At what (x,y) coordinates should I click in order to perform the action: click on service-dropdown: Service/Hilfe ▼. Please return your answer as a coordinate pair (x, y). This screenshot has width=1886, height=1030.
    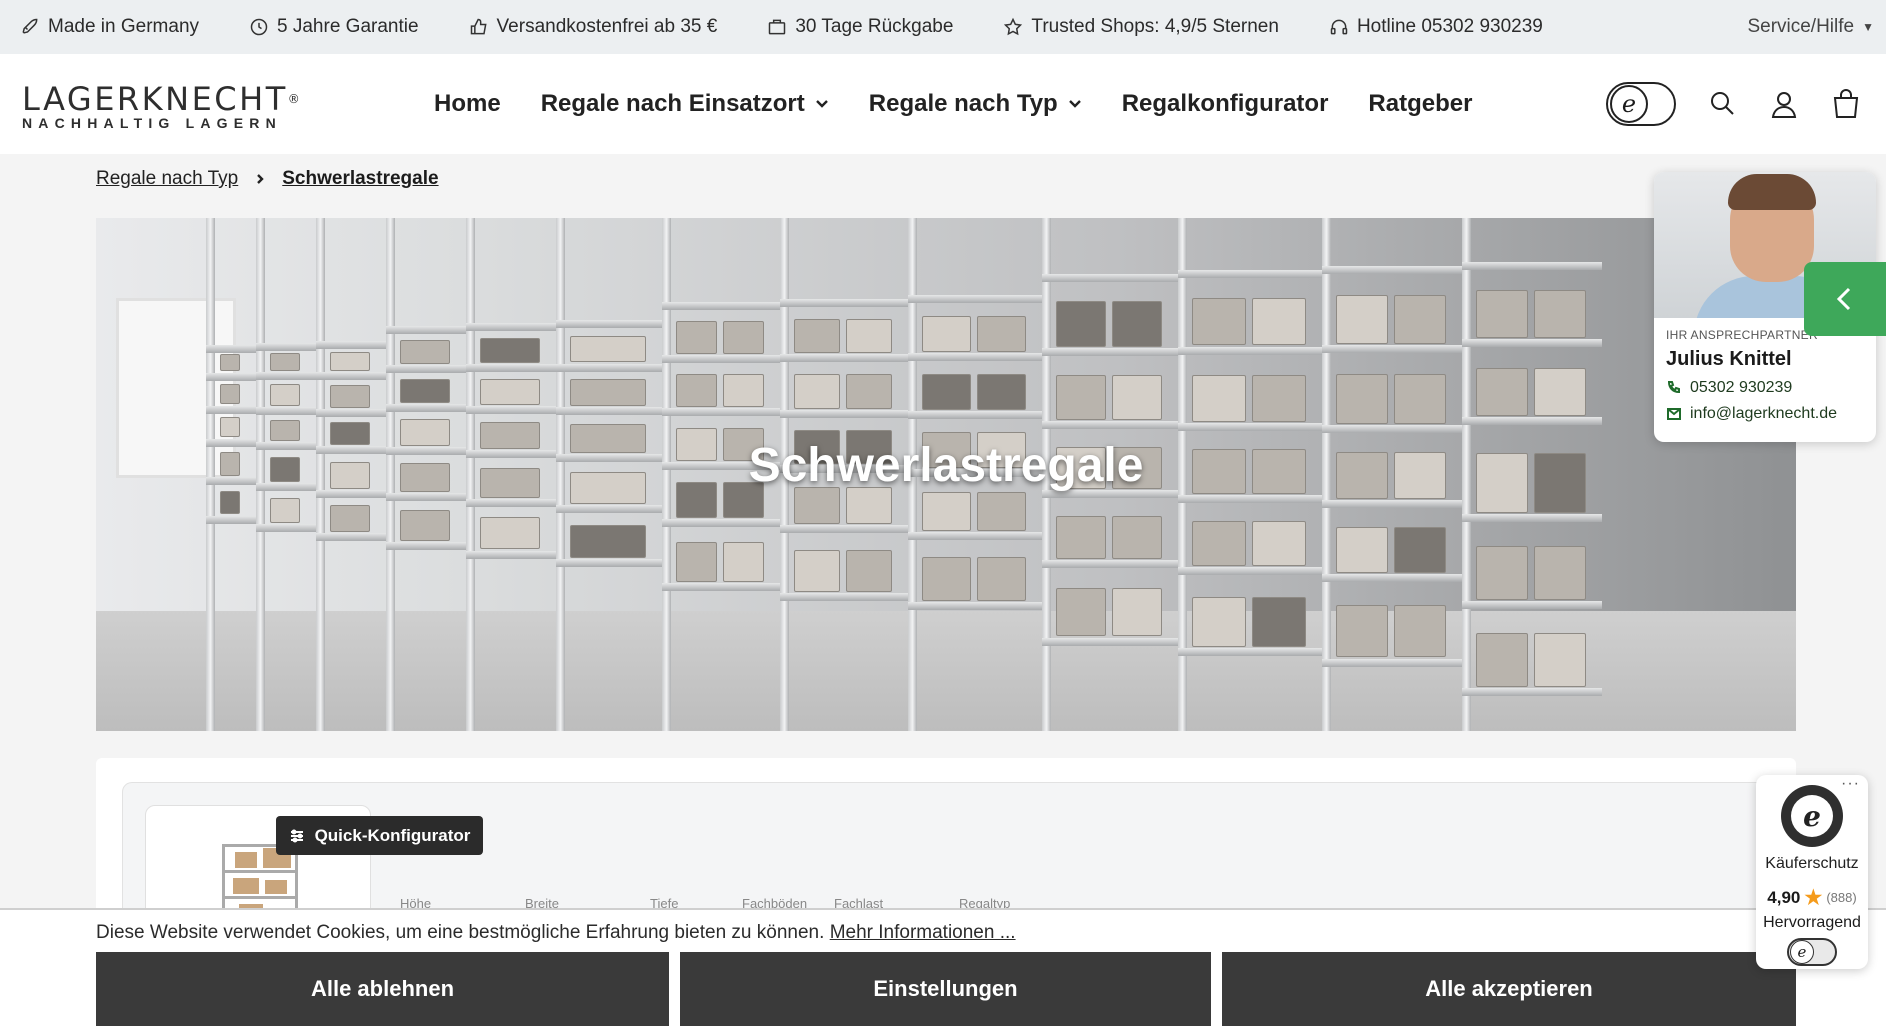
    Looking at the image, I should click on (1810, 27).